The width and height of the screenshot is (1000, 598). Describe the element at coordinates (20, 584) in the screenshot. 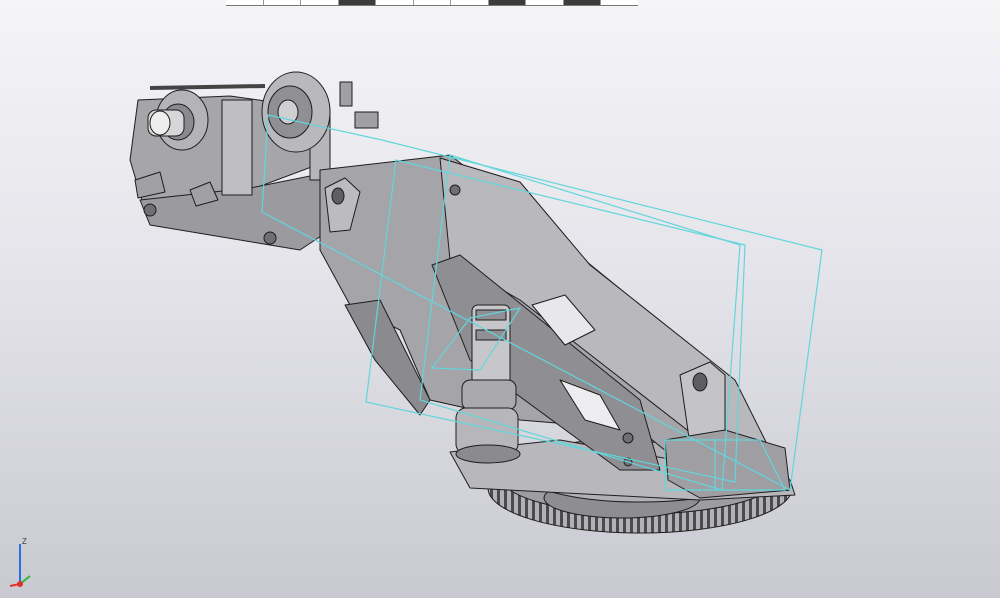

I see `axis-origin-icon` at that location.